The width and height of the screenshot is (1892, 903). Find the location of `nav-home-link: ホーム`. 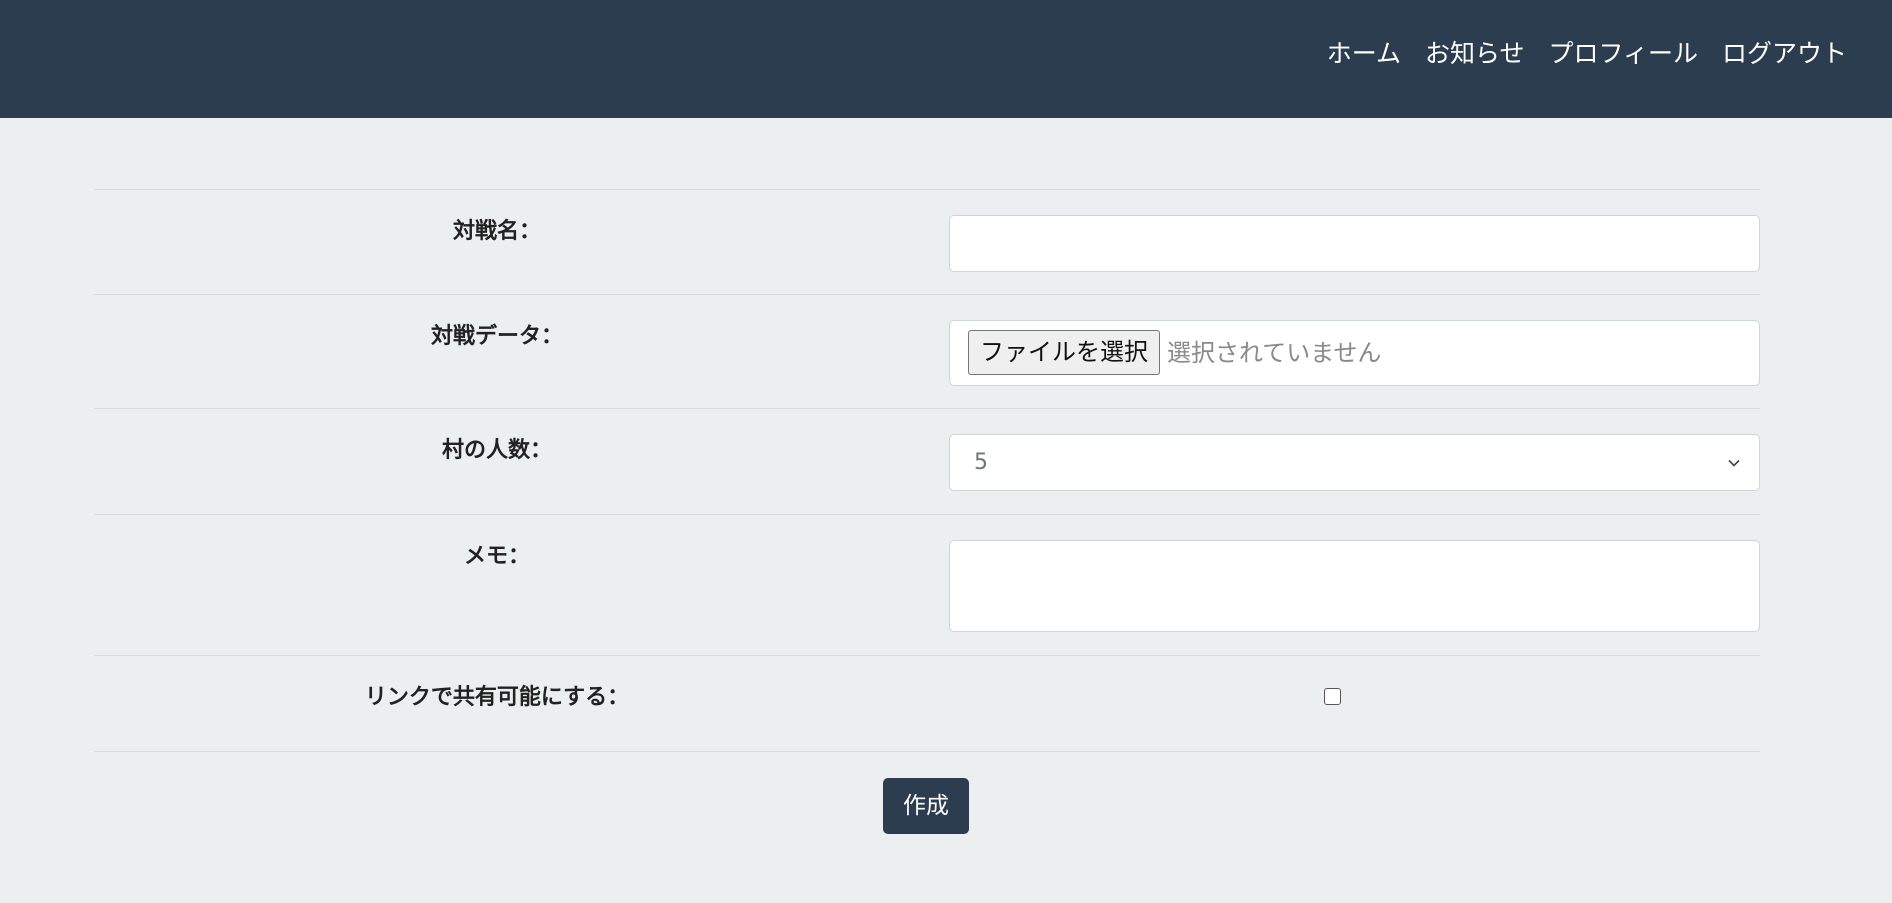

nav-home-link: ホーム is located at coordinates (1364, 54).